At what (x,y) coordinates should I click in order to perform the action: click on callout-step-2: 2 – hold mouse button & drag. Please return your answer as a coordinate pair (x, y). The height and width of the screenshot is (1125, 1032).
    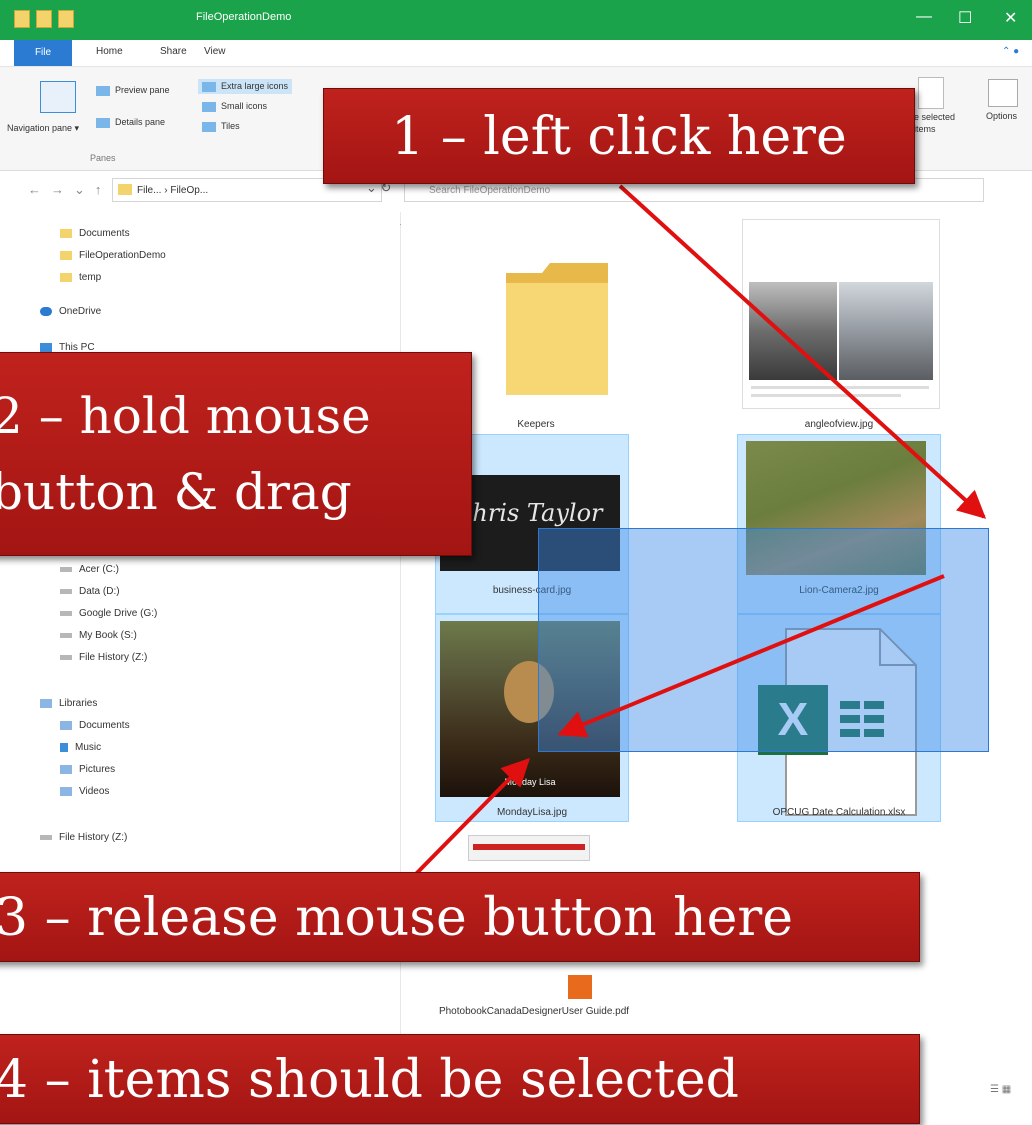
    Looking at the image, I should click on (236, 454).